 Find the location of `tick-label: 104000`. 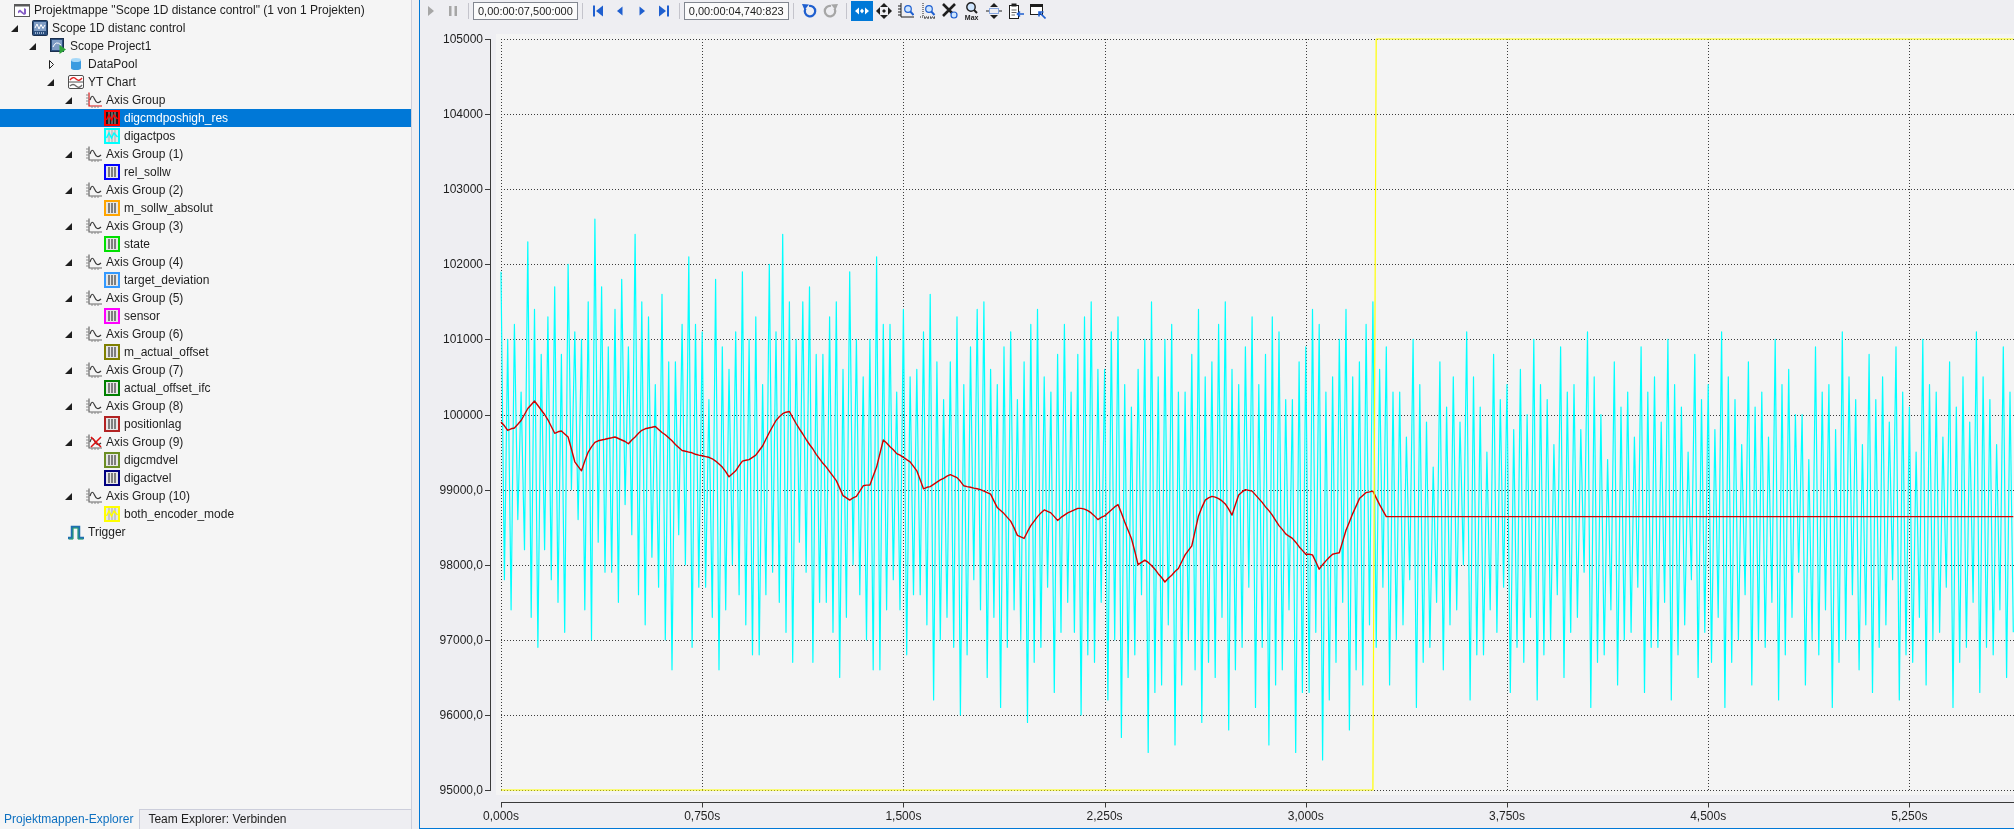

tick-label: 104000 is located at coordinates (462, 114).